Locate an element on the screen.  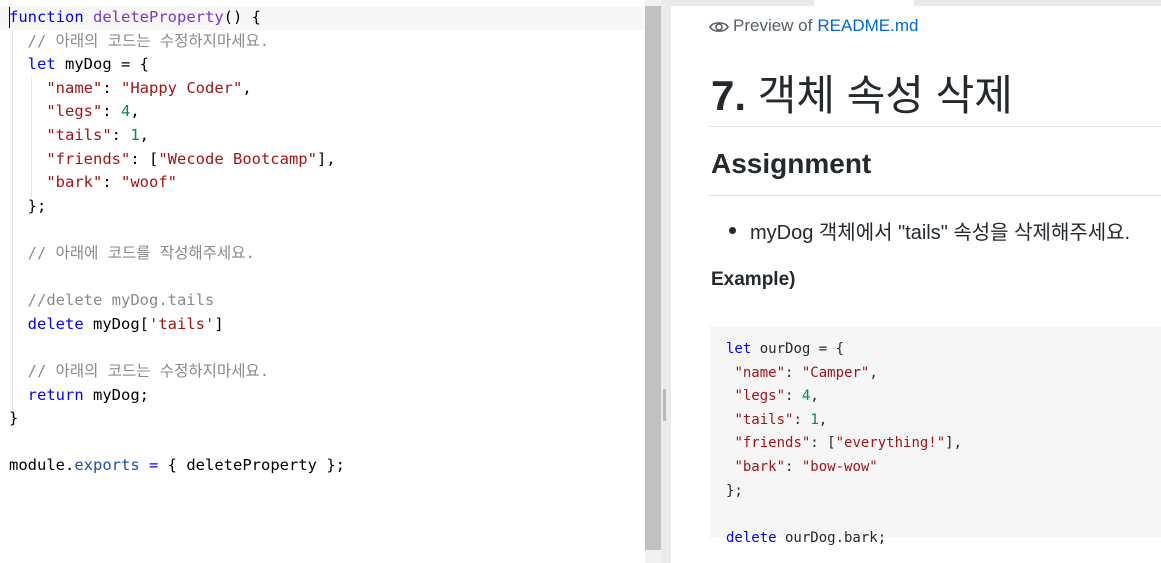
active-tab-indicator is located at coordinates (864, 3).